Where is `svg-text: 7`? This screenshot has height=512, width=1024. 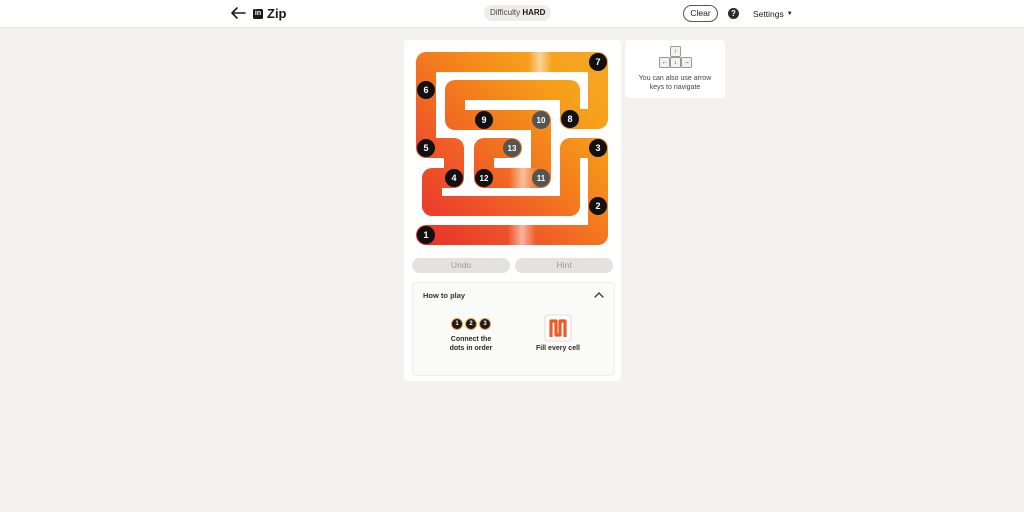 svg-text: 7 is located at coordinates (597, 62).